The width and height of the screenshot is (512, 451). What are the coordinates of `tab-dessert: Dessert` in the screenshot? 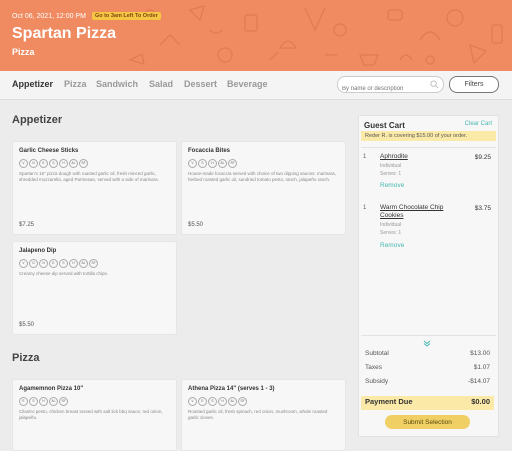 It's located at (200, 84).